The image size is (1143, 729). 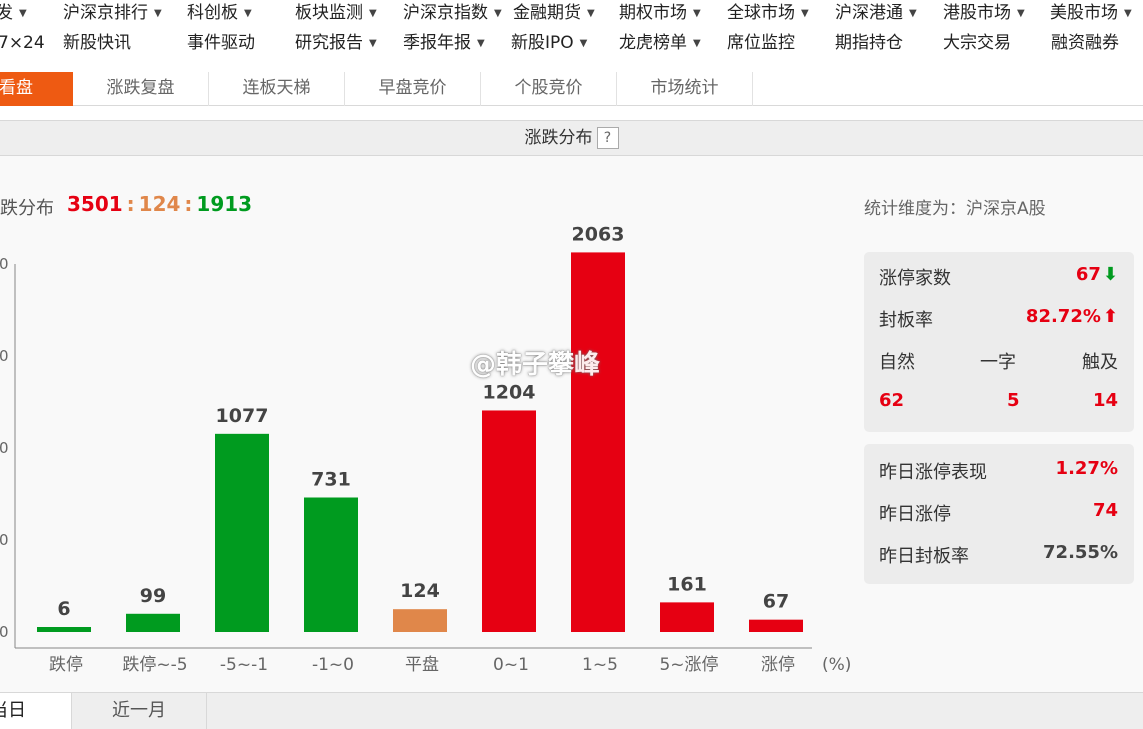 What do you see at coordinates (277, 89) in the screenshot?
I see `tab-limit-ladder: 连板天梯` at bounding box center [277, 89].